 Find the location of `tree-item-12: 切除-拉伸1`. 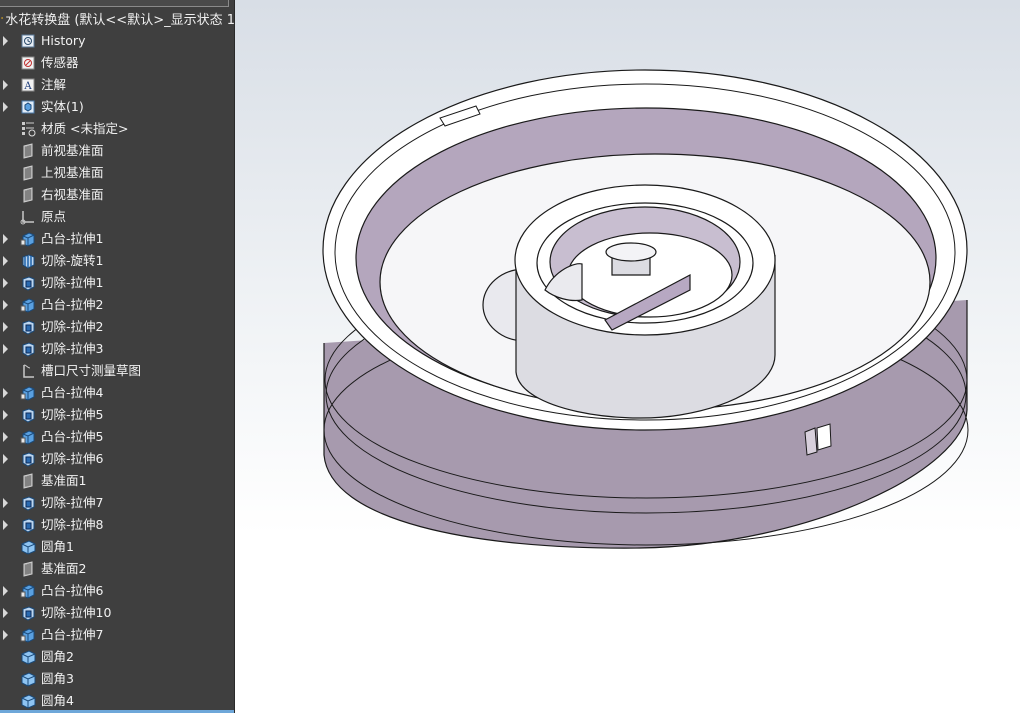

tree-item-12: 切除-拉伸1 is located at coordinates (117, 283).